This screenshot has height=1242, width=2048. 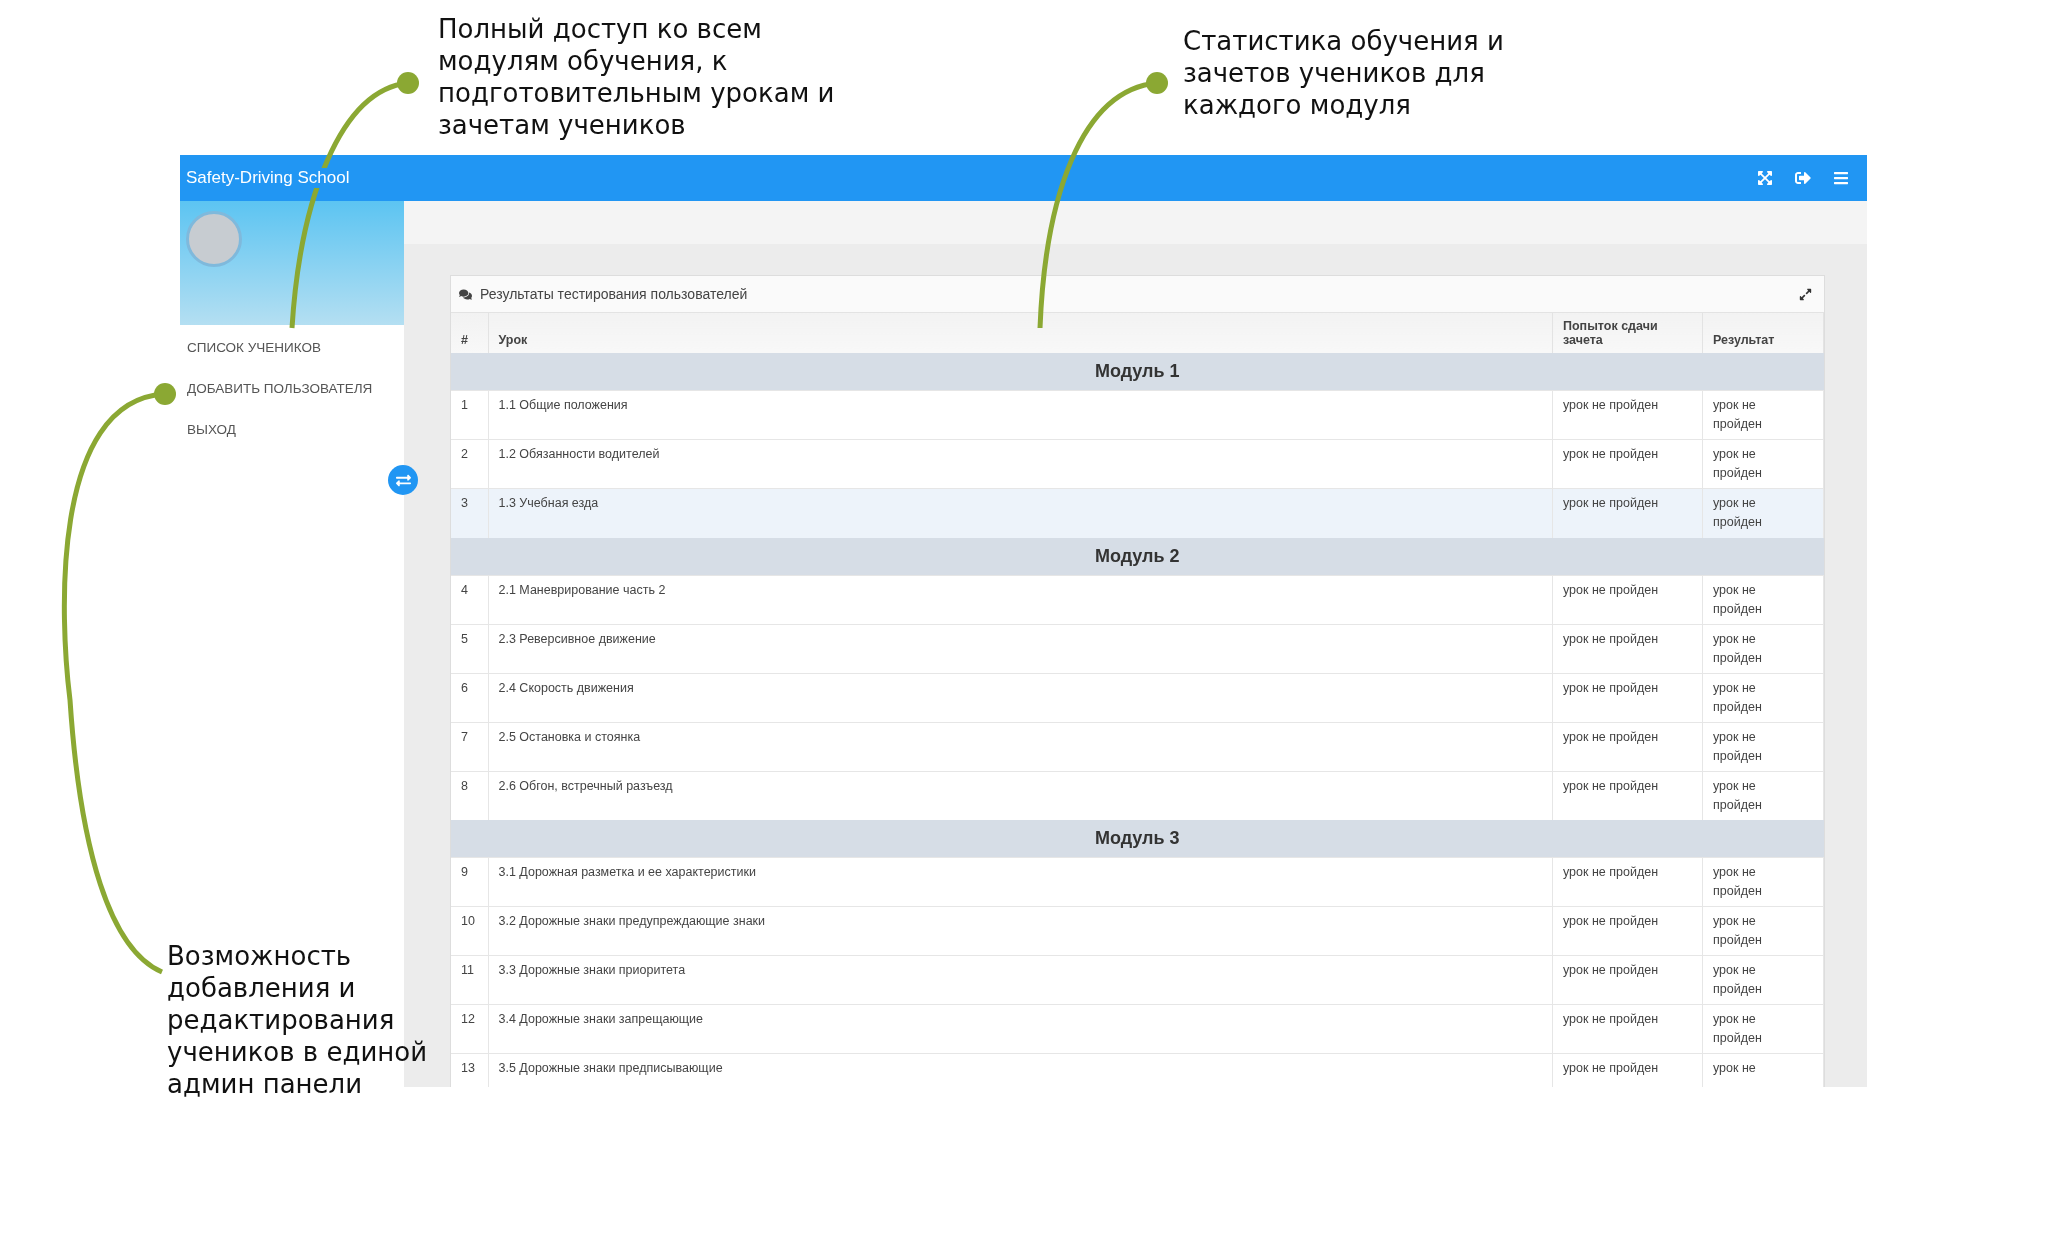 I want to click on column-header: Попыток сдачи зачета, so click(x=1627, y=333).